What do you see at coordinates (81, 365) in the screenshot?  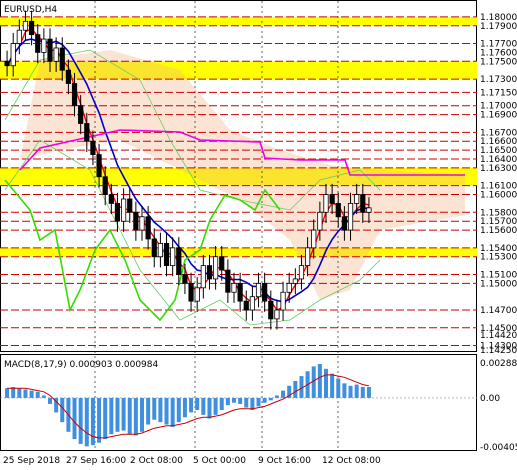 I see `macd-title: MACD(8,17,9) 0.000903 0.000984` at bounding box center [81, 365].